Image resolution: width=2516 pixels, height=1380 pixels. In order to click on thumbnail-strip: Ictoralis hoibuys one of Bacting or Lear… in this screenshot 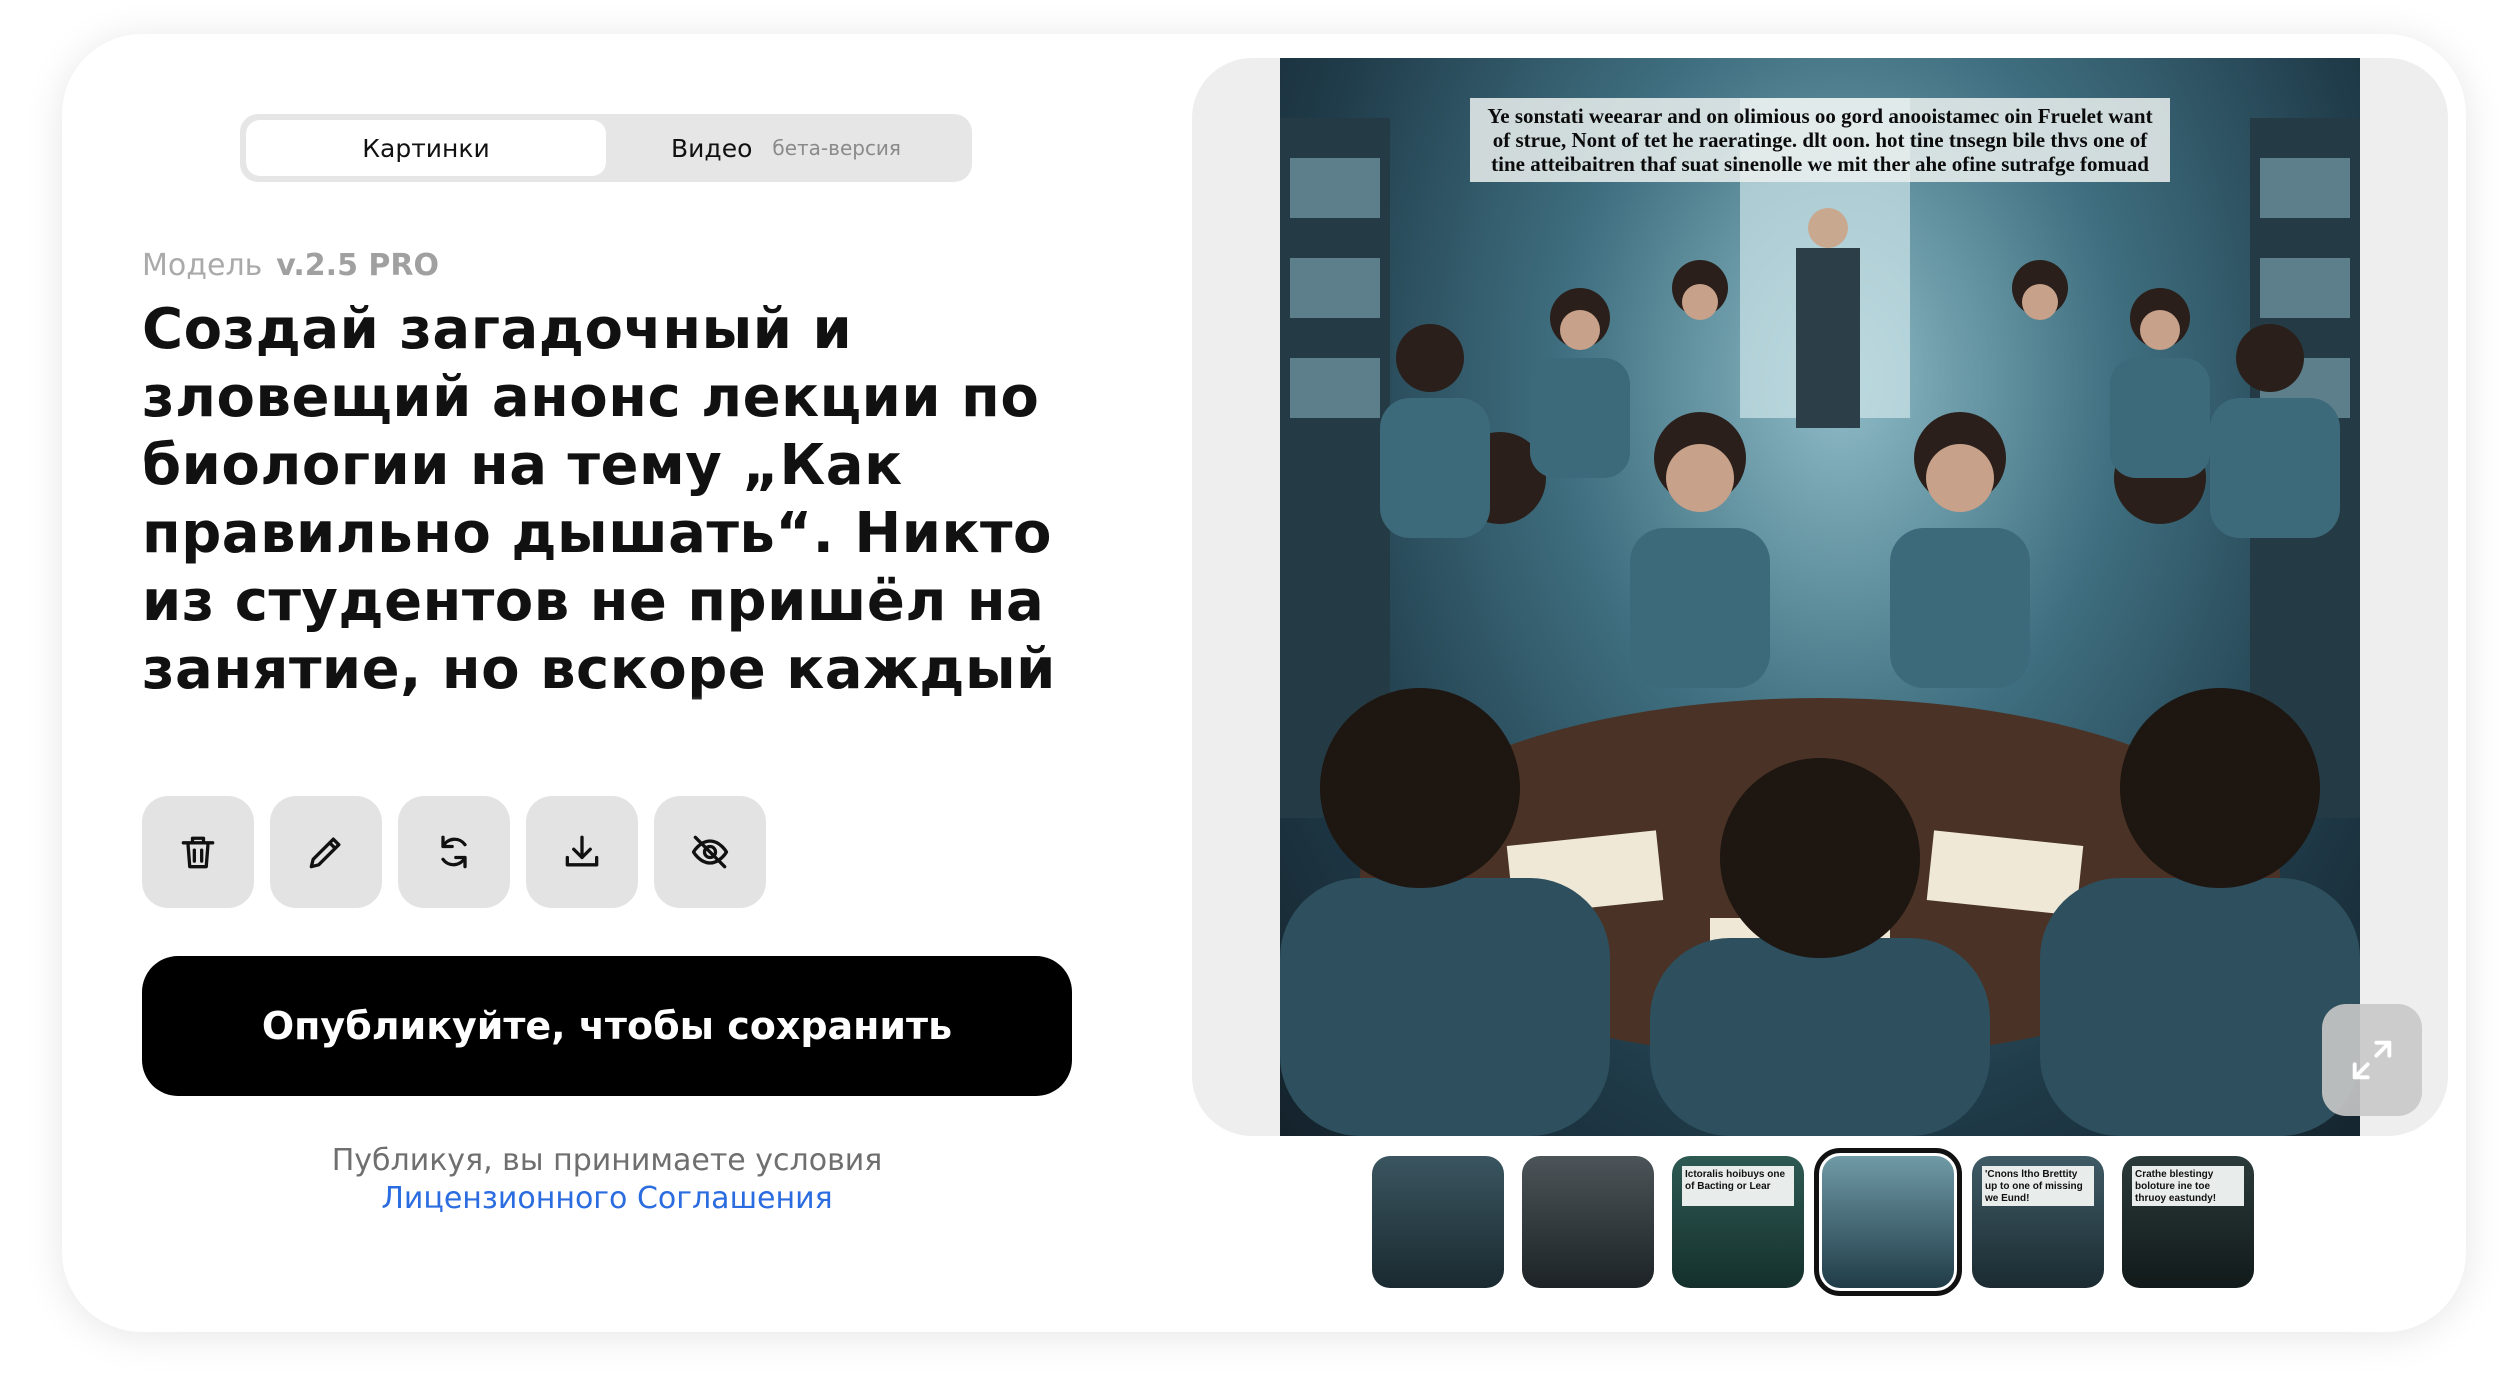, I will do `click(1813, 1222)`.